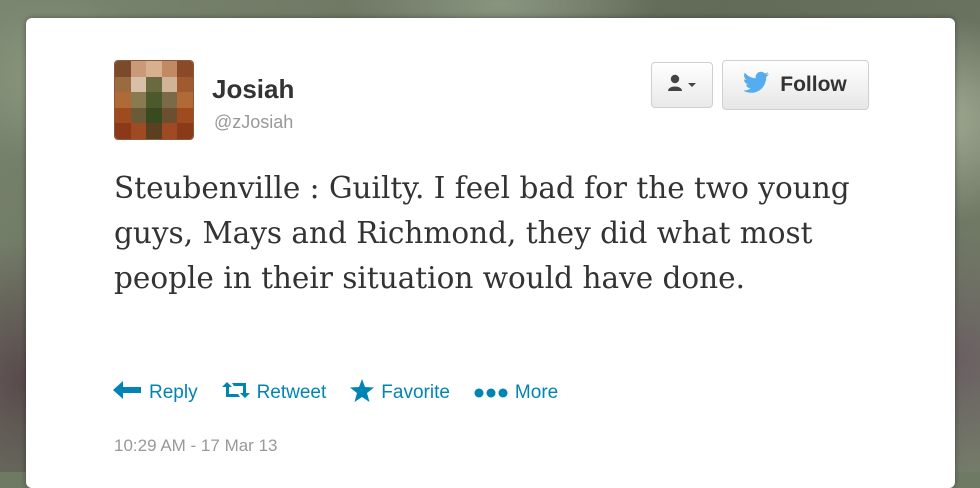 The height and width of the screenshot is (488, 980). I want to click on more-label: More, so click(536, 392).